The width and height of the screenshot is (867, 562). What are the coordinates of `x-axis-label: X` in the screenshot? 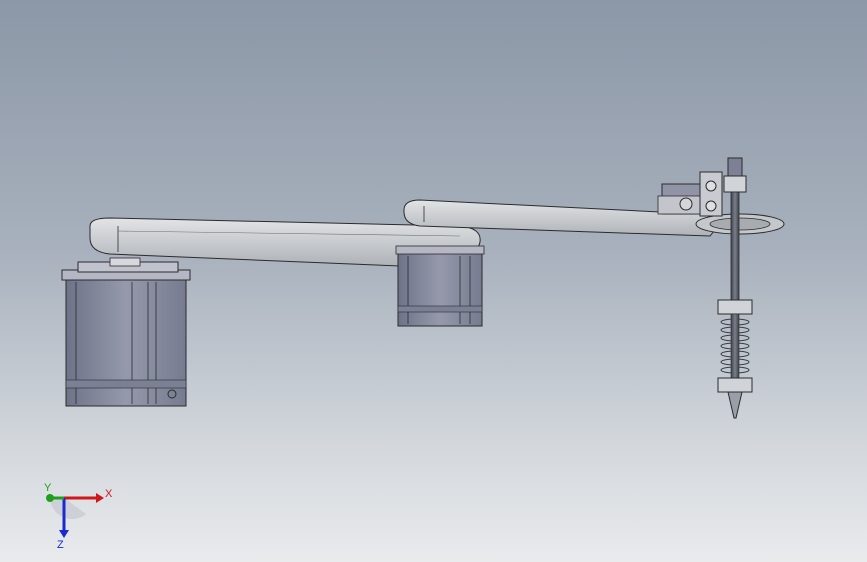 It's located at (109, 494).